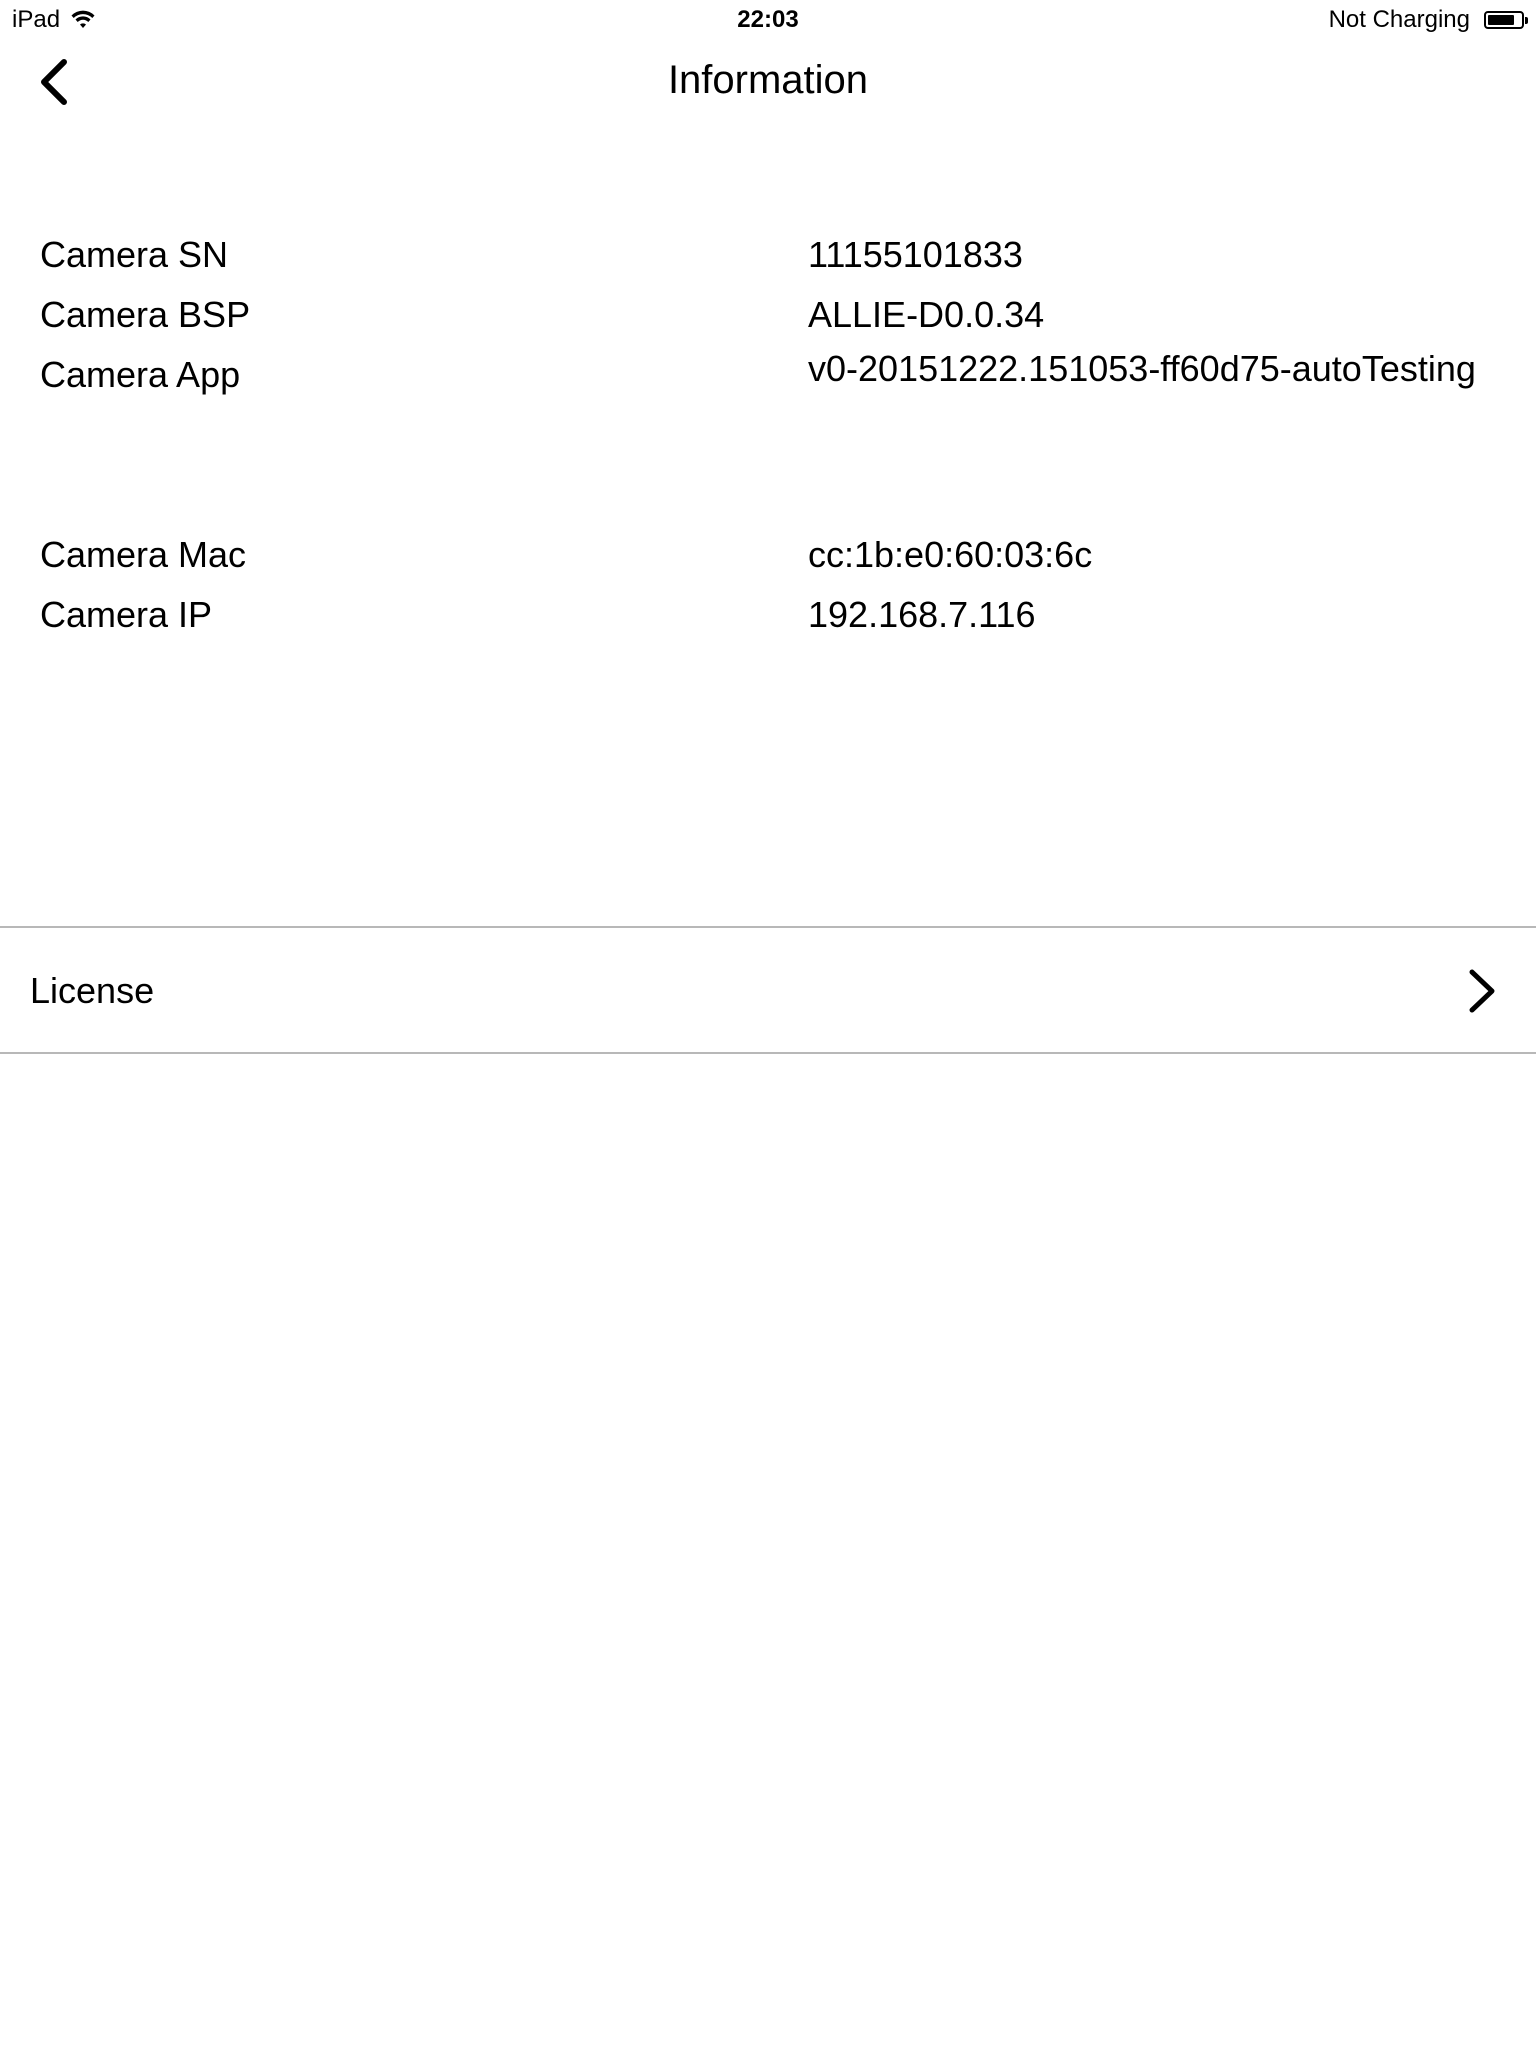 The height and width of the screenshot is (2048, 1536). Describe the element at coordinates (1142, 368) in the screenshot. I see `info-value: v0-20151222.151053-ff60d75-autoTesting` at that location.